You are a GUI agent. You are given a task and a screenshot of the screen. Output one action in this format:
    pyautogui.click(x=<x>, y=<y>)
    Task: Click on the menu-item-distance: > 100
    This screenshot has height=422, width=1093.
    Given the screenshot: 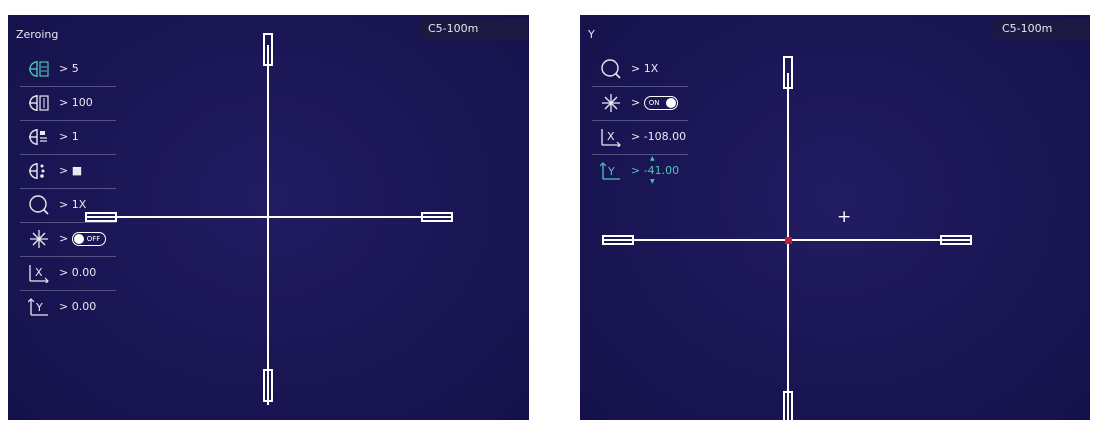 What is the action you would take?
    pyautogui.click(x=68, y=104)
    